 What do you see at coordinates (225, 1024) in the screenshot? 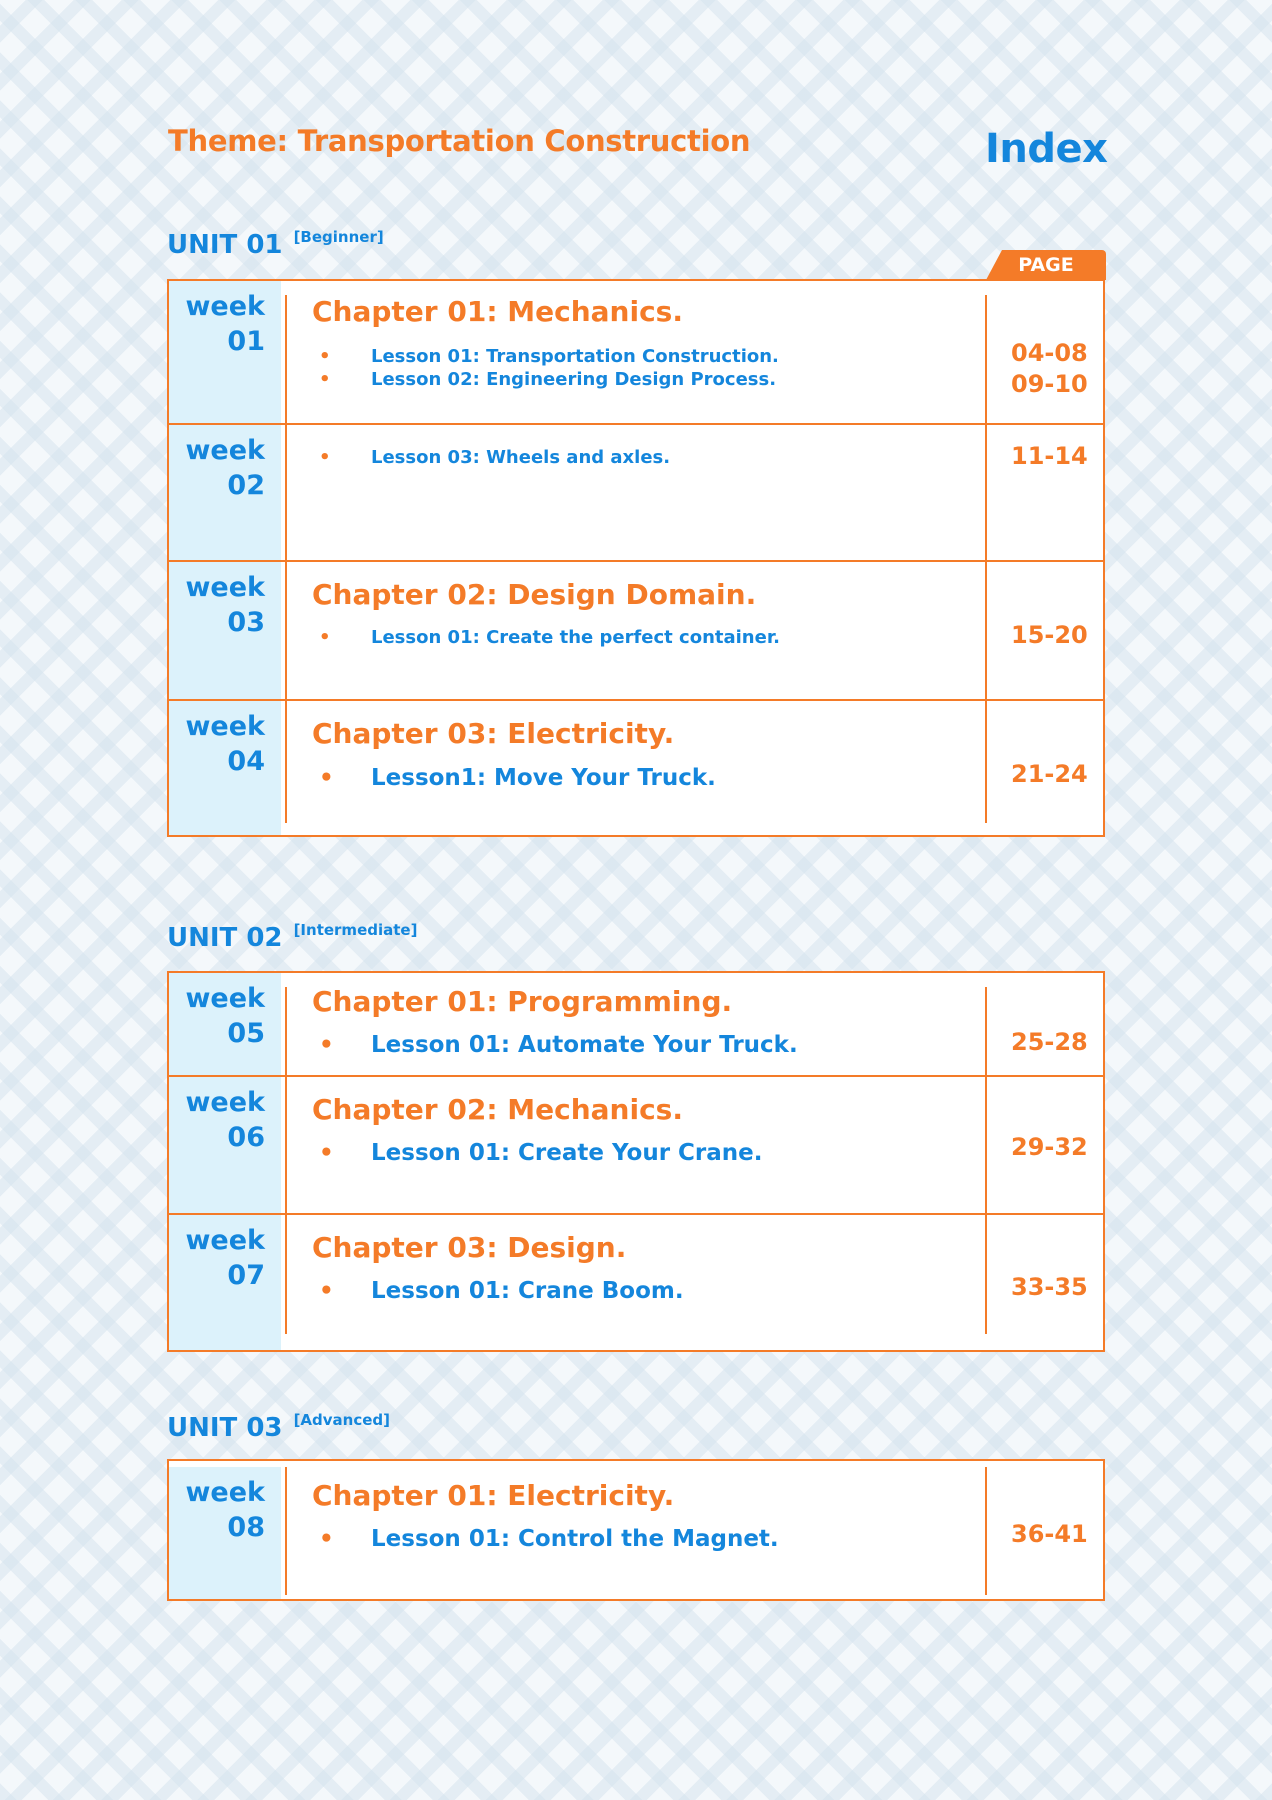
I see `week-cell: week 05` at bounding box center [225, 1024].